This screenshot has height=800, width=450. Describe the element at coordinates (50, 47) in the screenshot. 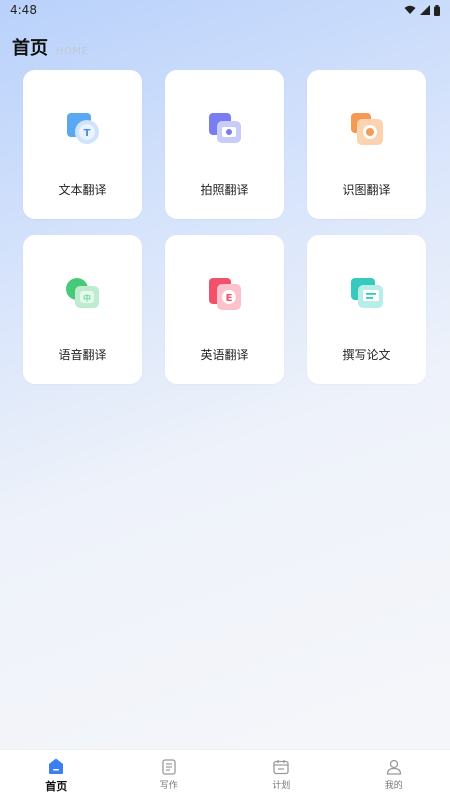

I see `page-header: 首页 HOME` at that location.